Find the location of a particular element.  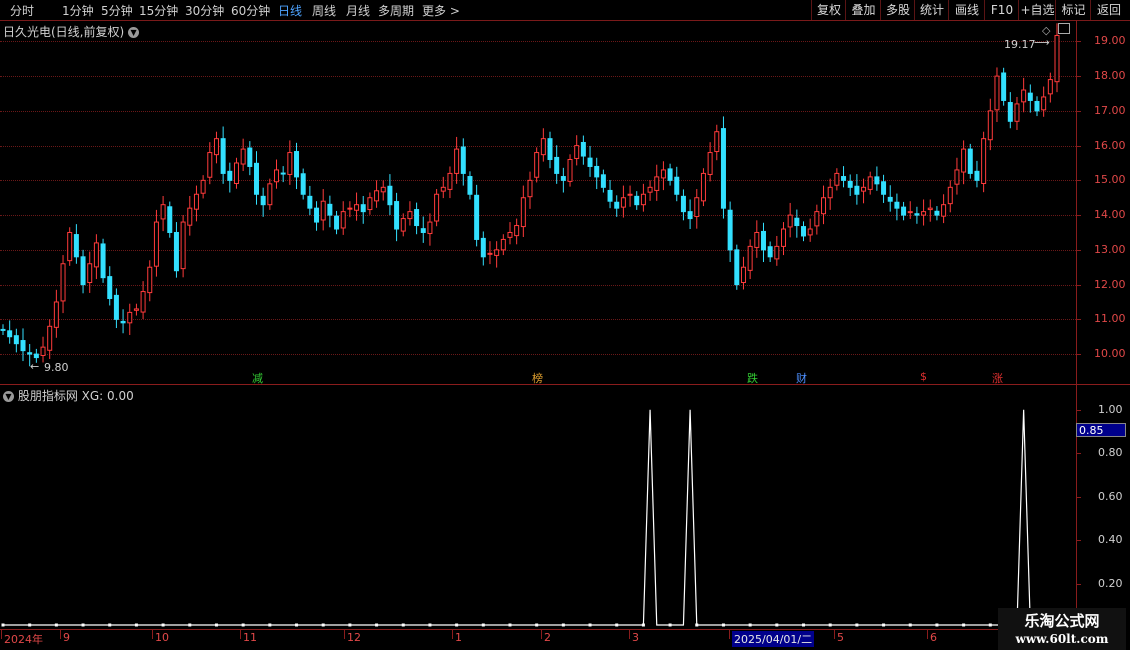

event-marker: 跌 is located at coordinates (752, 378).